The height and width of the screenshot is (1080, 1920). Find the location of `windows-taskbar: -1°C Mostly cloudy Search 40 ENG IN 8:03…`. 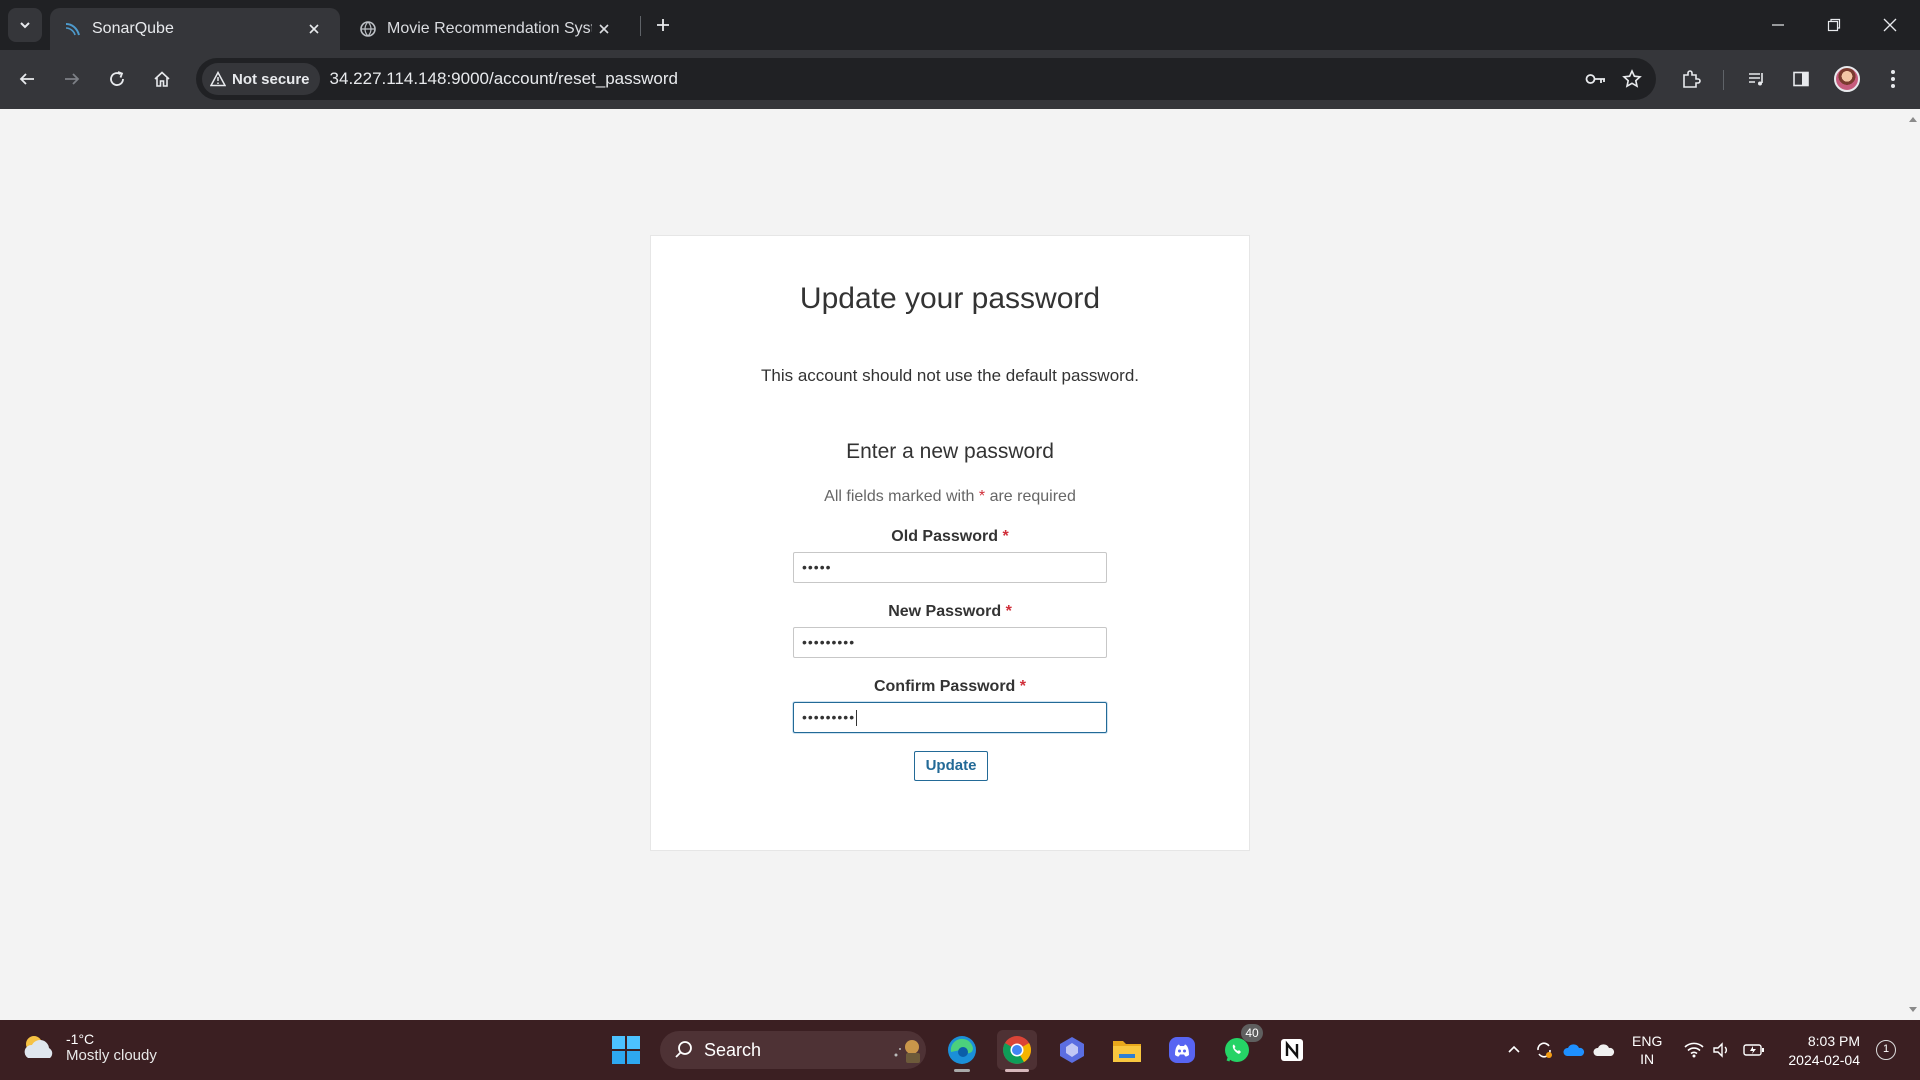

windows-taskbar: -1°C Mostly cloudy Search 40 ENG IN 8:03… is located at coordinates (960, 1050).